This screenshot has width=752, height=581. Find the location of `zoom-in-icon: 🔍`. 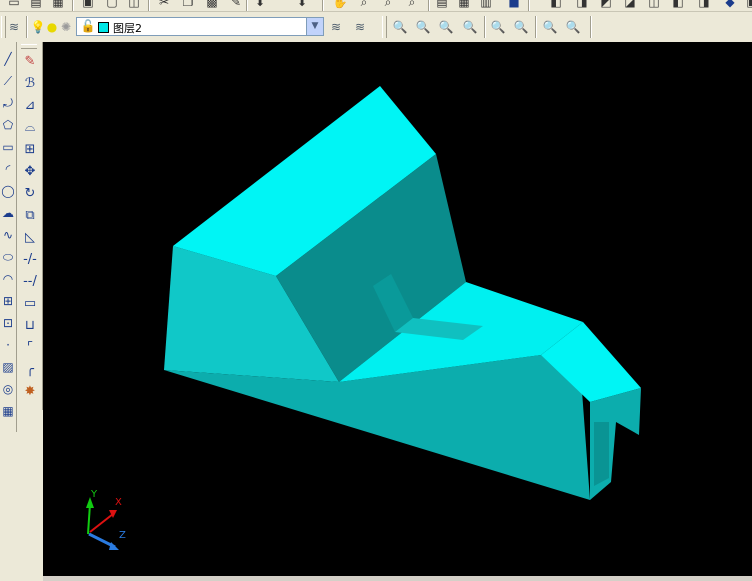

zoom-in-icon: 🔍 is located at coordinates (498, 27).